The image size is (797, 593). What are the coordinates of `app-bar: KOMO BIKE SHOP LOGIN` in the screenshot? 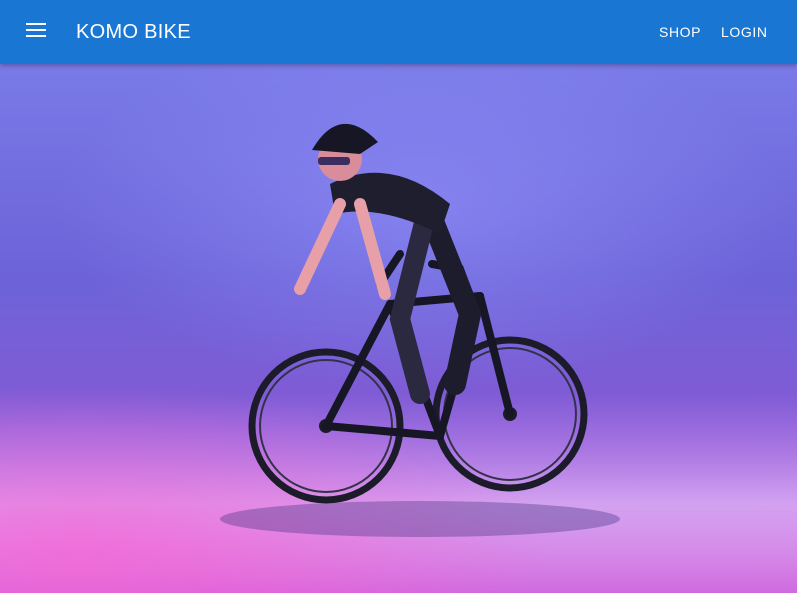 It's located at (398, 32).